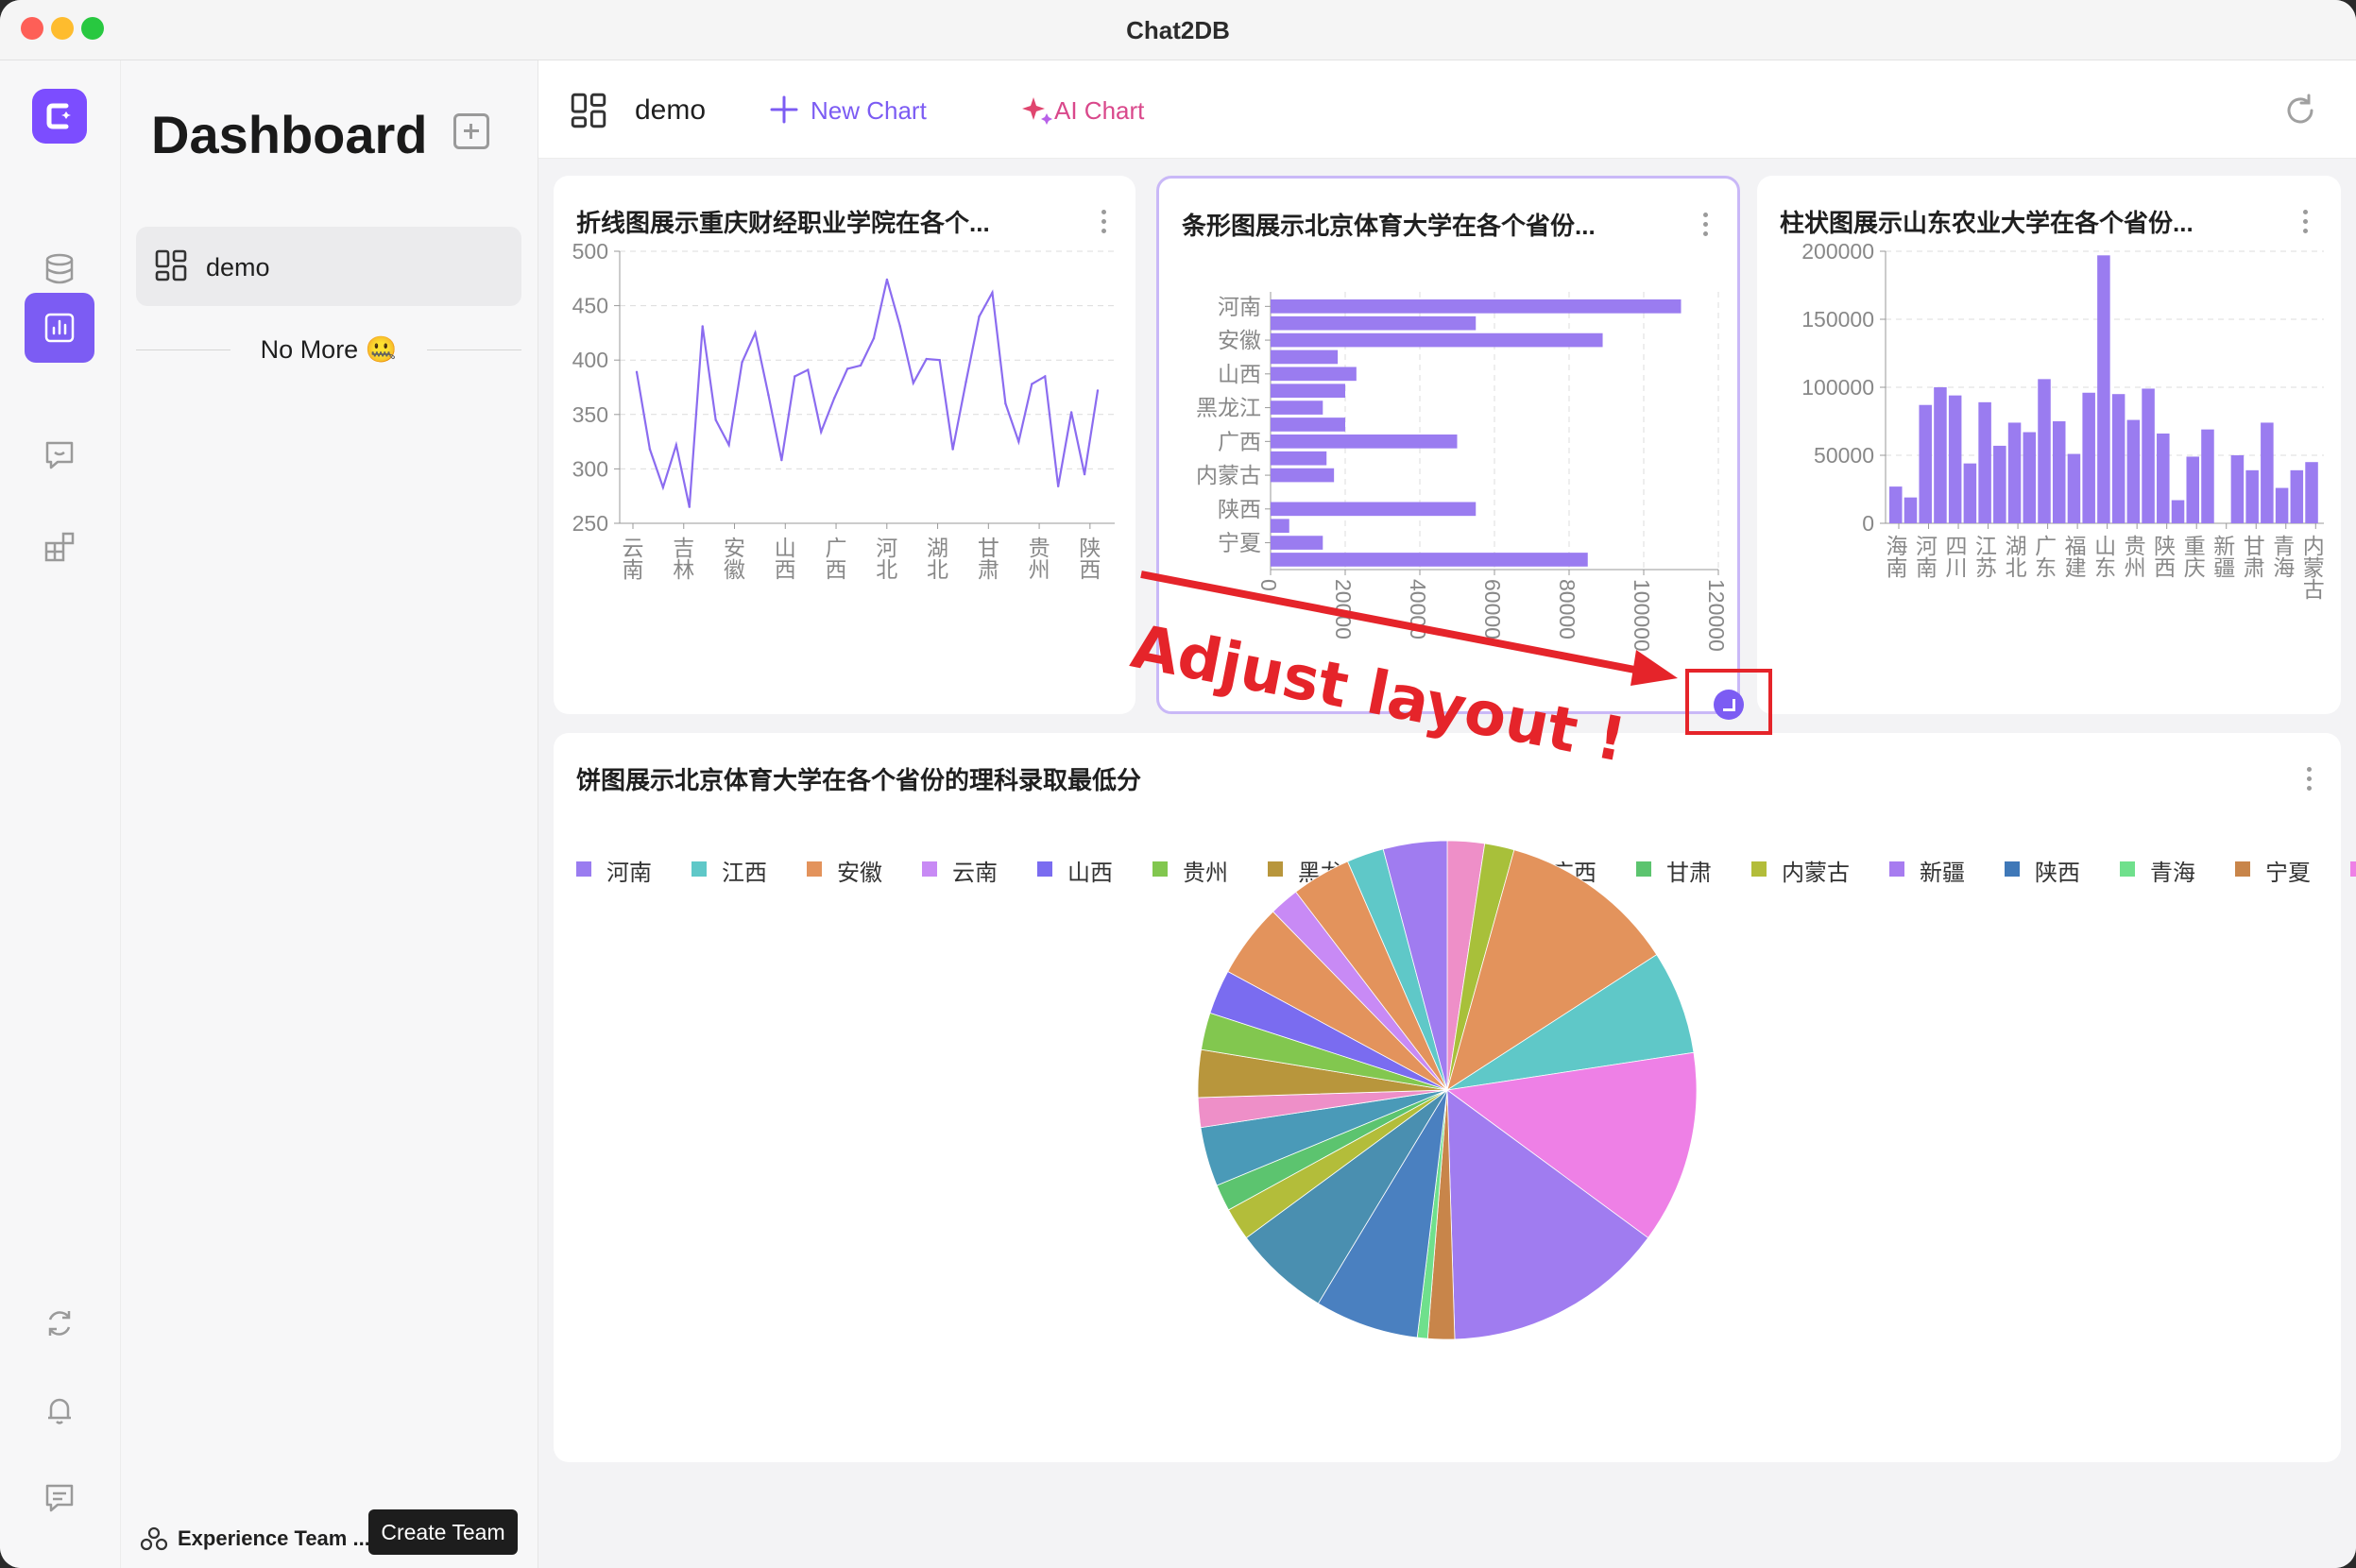  I want to click on x-tick-label: 山西, so click(783, 558).